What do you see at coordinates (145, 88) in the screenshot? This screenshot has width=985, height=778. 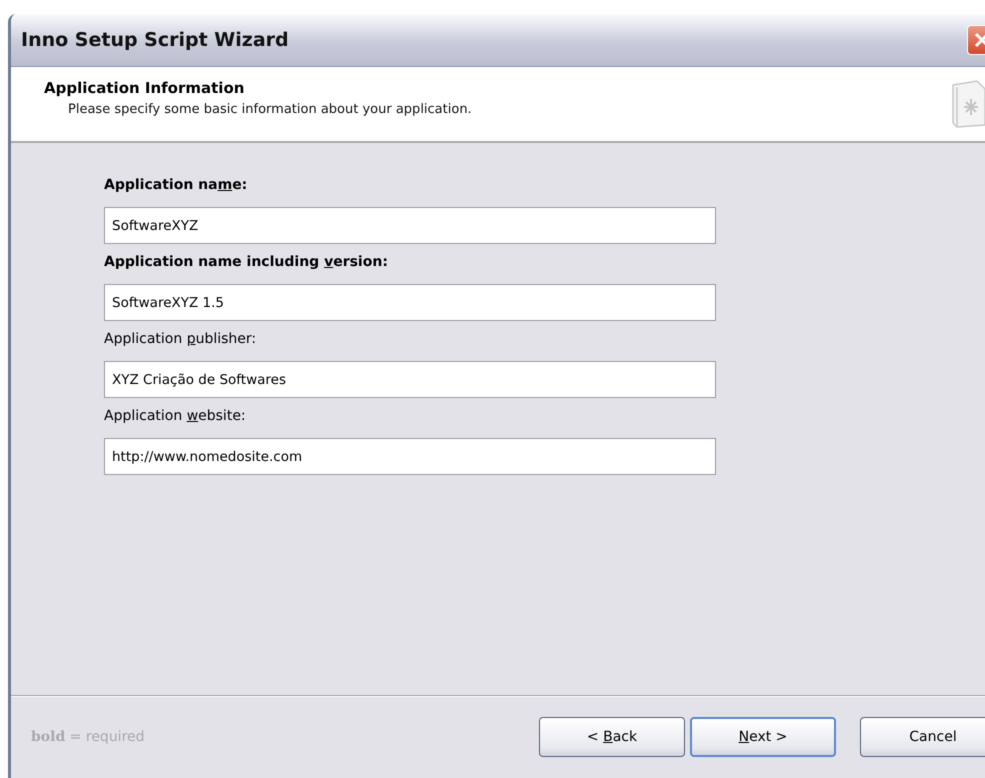 I see `page-title: Application Information` at bounding box center [145, 88].